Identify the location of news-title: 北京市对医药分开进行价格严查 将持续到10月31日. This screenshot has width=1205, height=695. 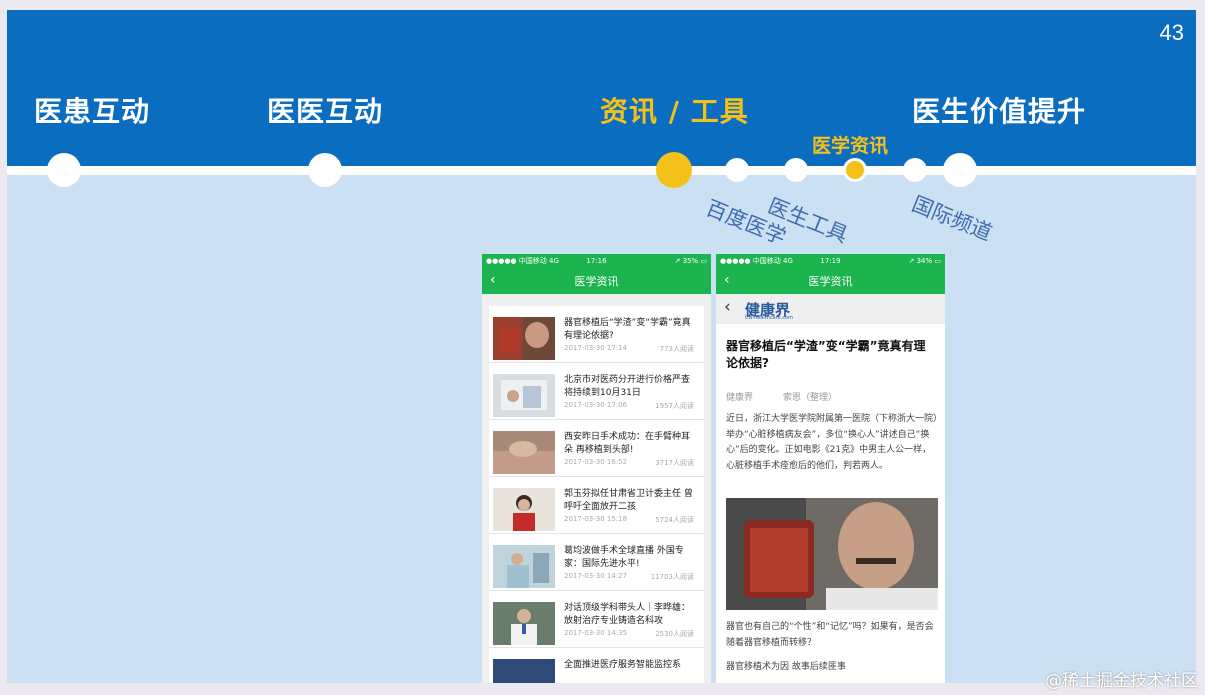
(627, 386).